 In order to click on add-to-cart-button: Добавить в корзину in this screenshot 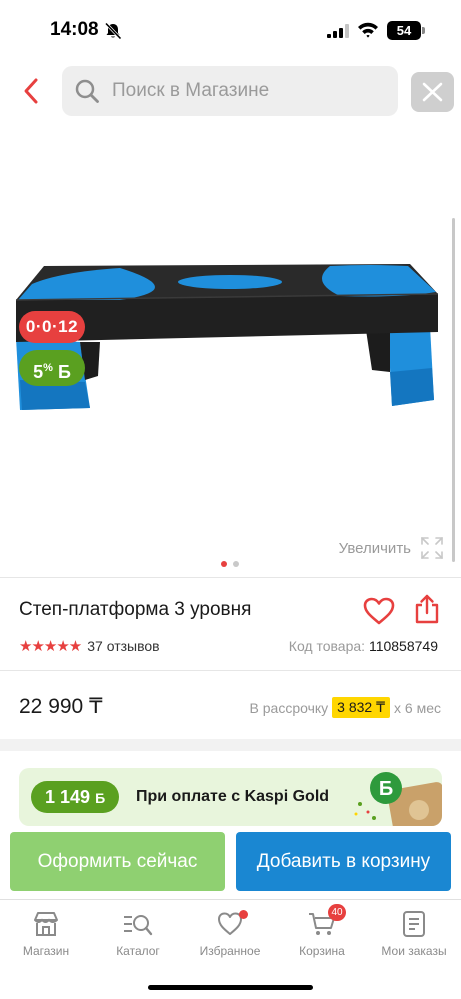, I will do `click(343, 861)`.